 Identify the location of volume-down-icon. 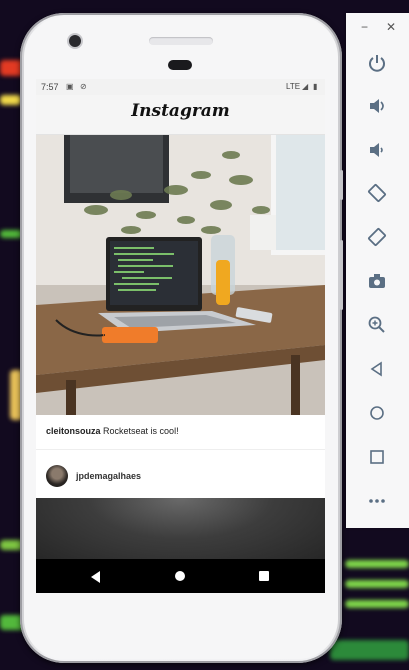
(377, 150).